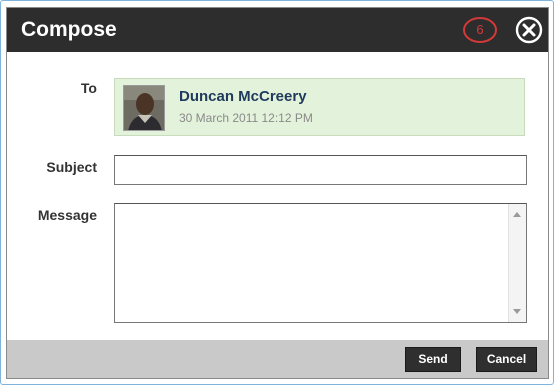 The height and width of the screenshot is (385, 554). Describe the element at coordinates (517, 214) in the screenshot. I see `scroll-up-arrow-icon` at that location.